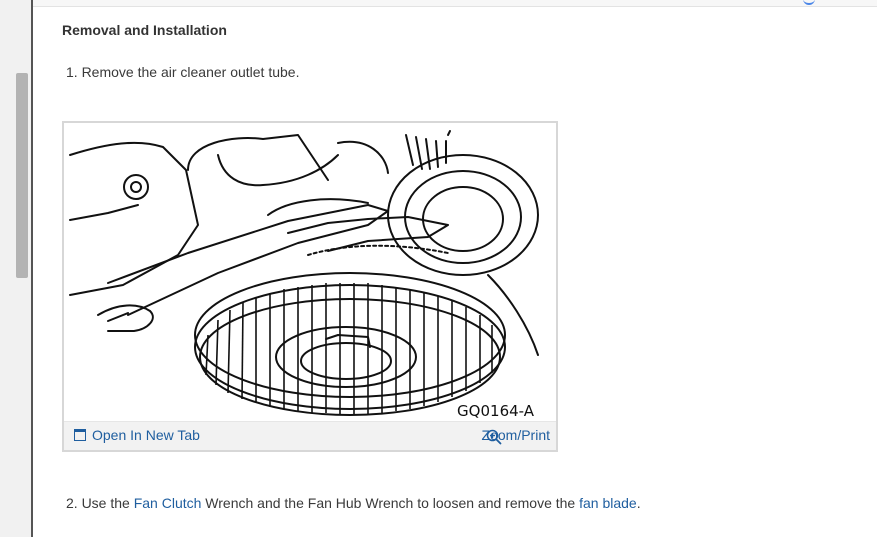  Describe the element at coordinates (80, 435) in the screenshot. I see `open-in-new-tab-icon` at that location.